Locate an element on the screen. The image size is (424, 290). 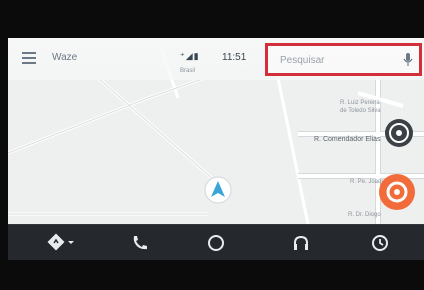
map-label: de Toledo Silva is located at coordinates (360, 111).